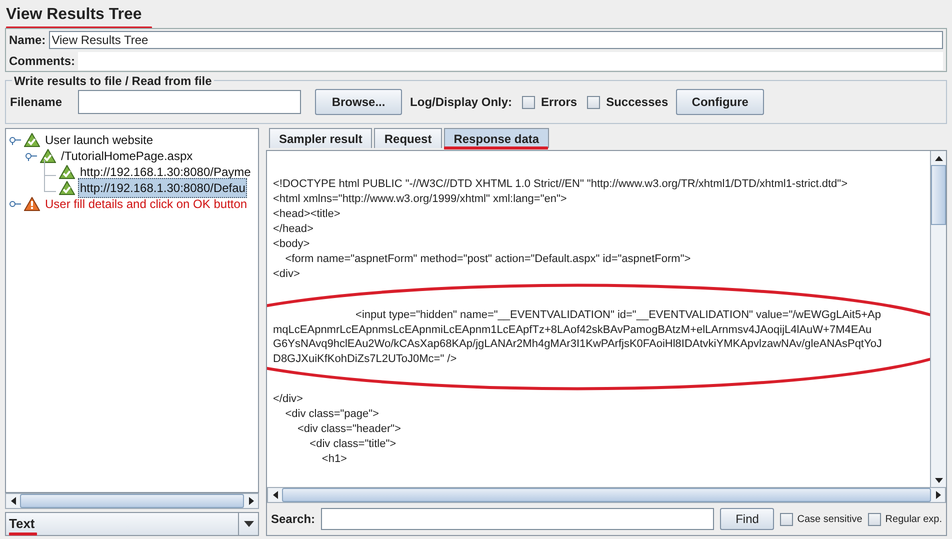 The image size is (952, 539). I want to click on field-label: Comments:, so click(42, 61).